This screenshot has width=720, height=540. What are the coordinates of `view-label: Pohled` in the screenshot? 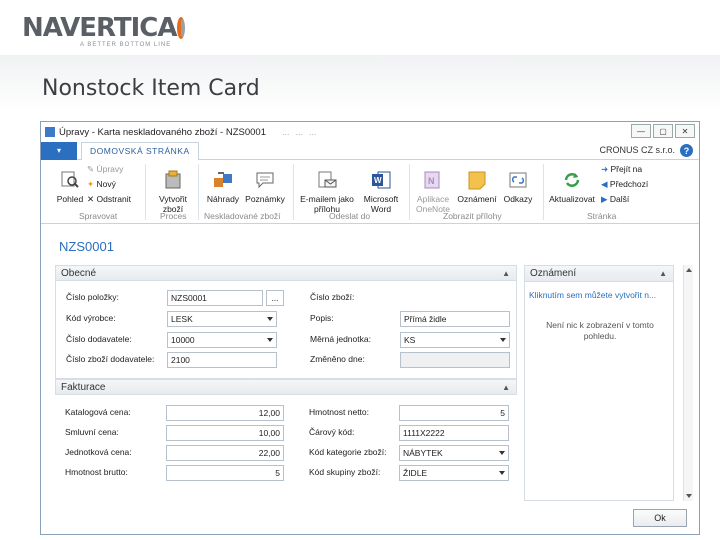 It's located at (70, 199).